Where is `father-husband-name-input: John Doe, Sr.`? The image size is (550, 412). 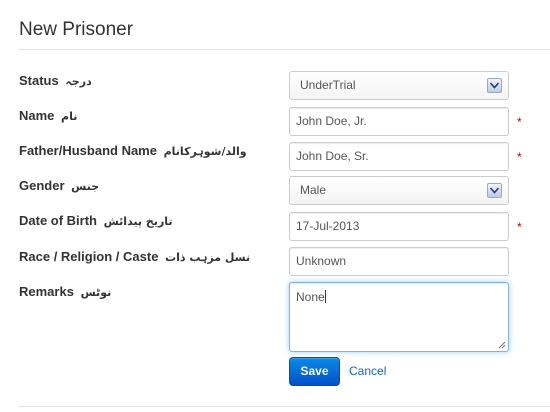
father-husband-name-input: John Doe, Sr. is located at coordinates (399, 156).